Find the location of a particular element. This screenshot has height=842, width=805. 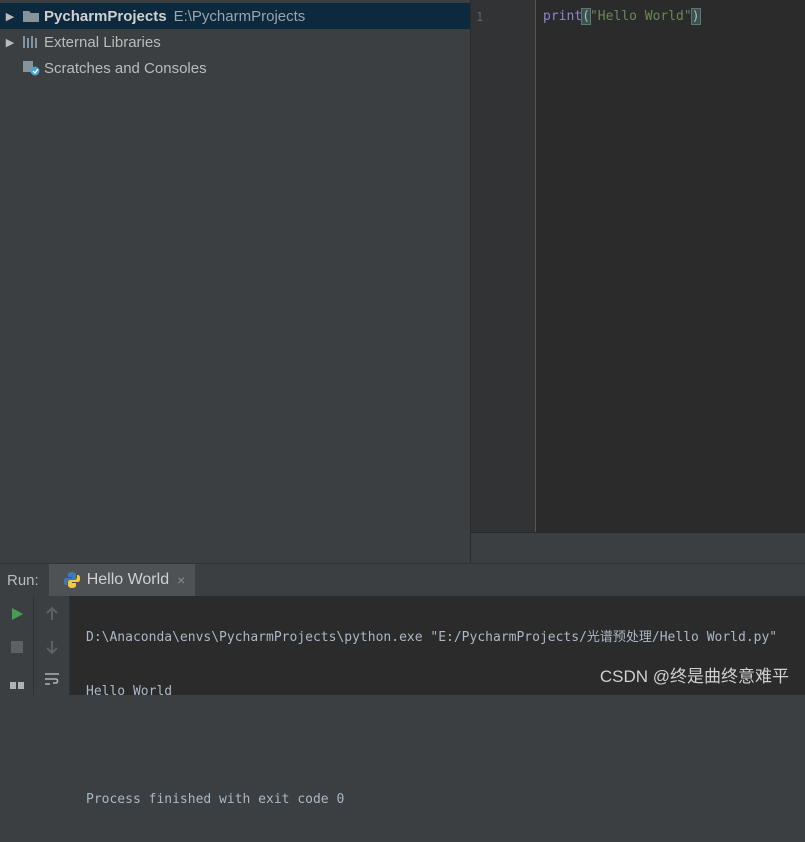

code-line: print("Hello World") is located at coordinates (622, 16).